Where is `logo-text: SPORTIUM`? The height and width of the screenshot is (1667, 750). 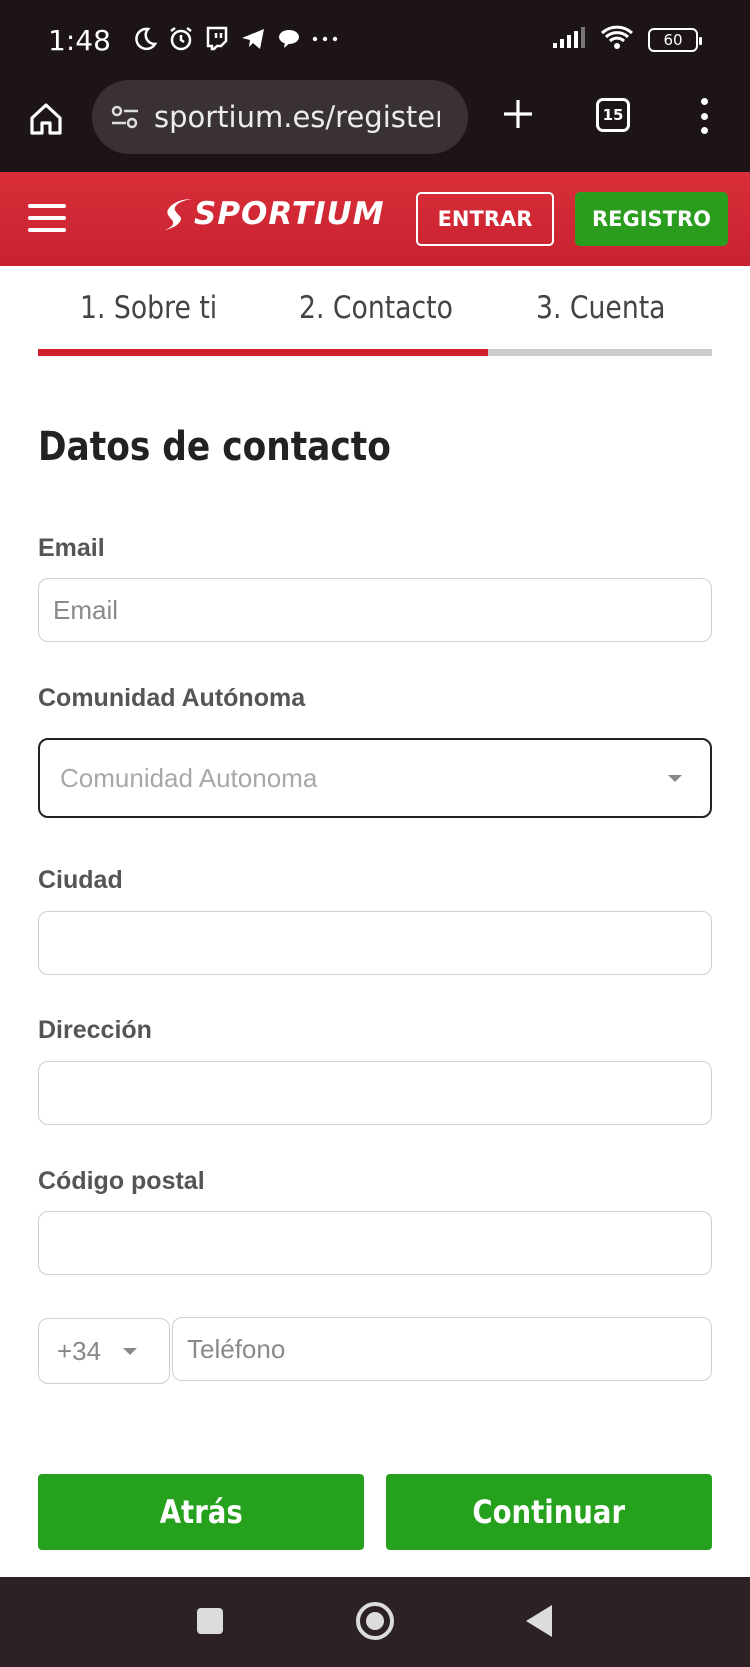 logo-text: SPORTIUM is located at coordinates (289, 214).